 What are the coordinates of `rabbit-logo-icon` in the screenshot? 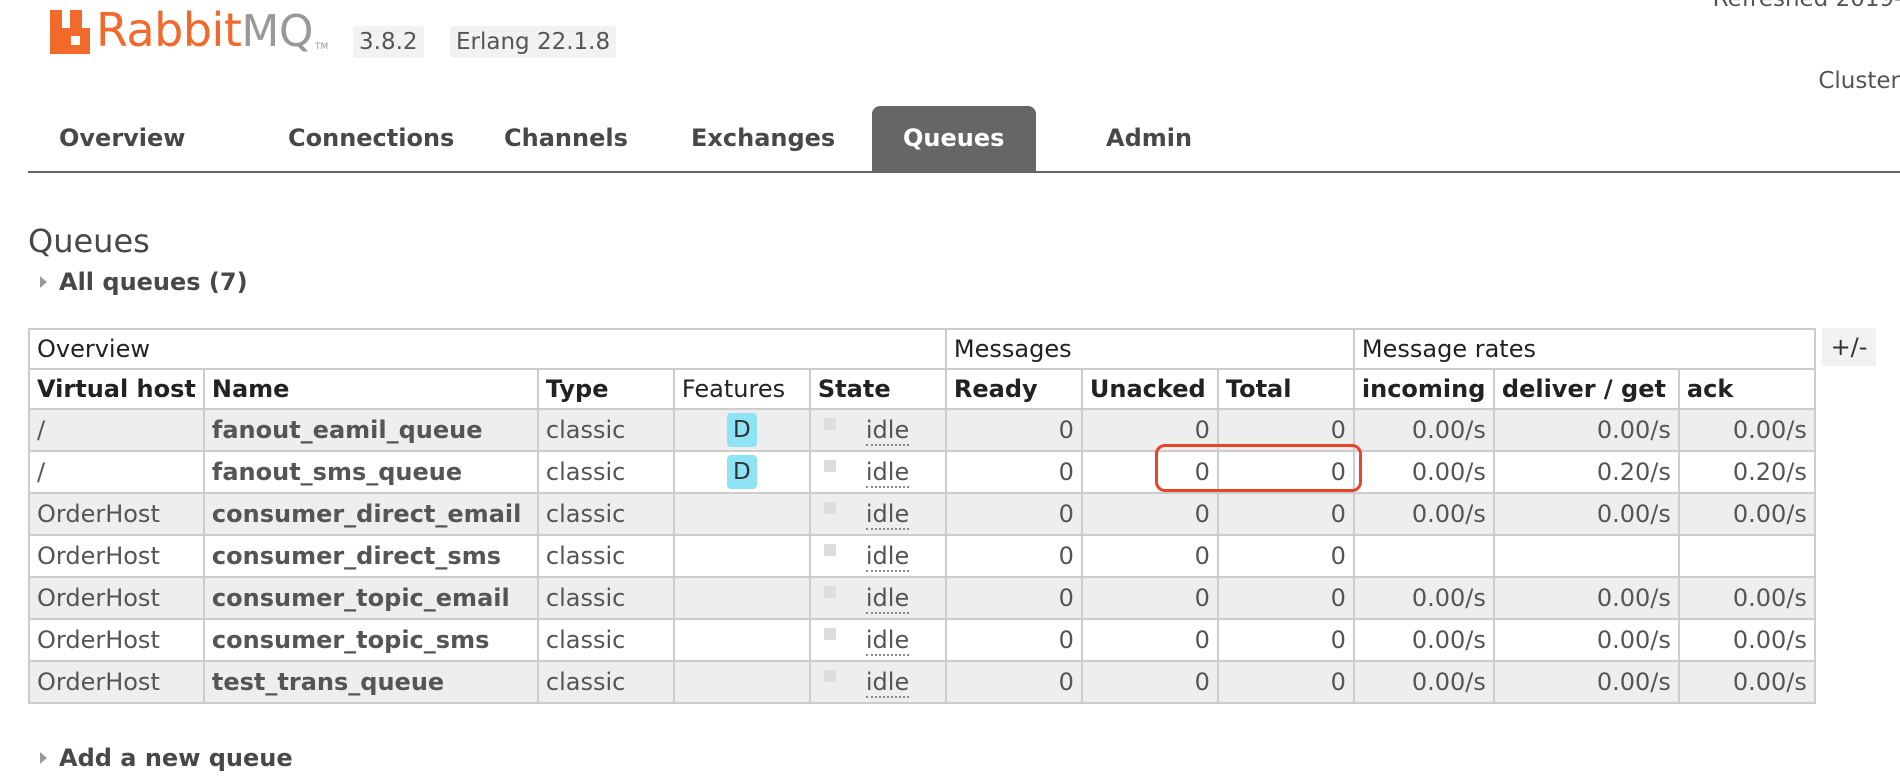 It's located at (71, 32).